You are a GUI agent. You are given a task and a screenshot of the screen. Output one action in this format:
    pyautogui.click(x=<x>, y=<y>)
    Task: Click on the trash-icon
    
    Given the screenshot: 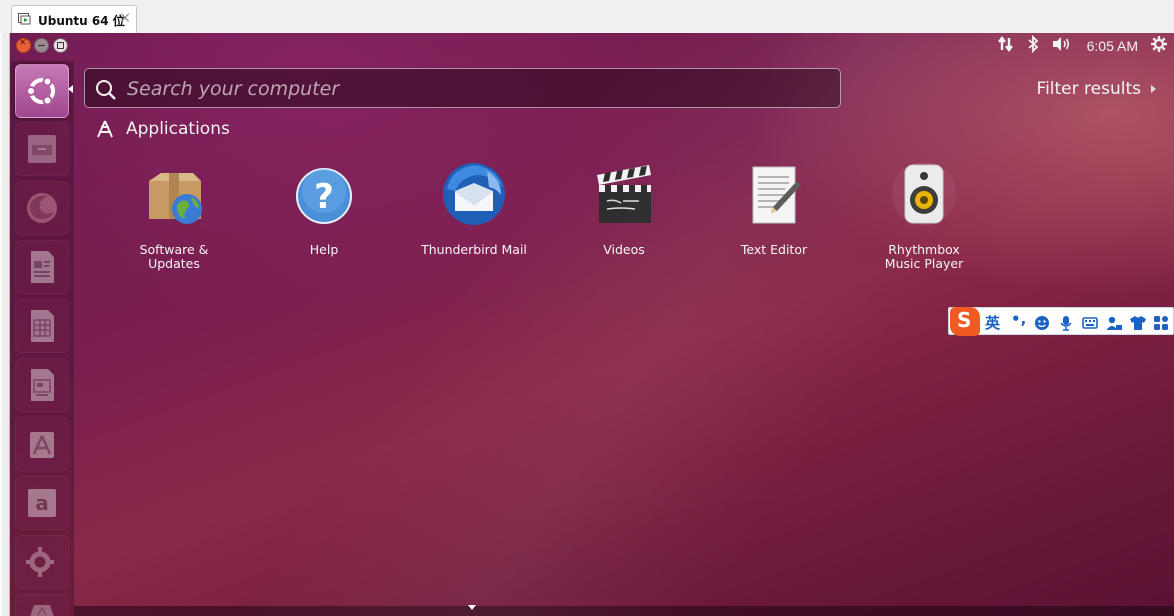 What is the action you would take?
    pyautogui.click(x=42, y=610)
    